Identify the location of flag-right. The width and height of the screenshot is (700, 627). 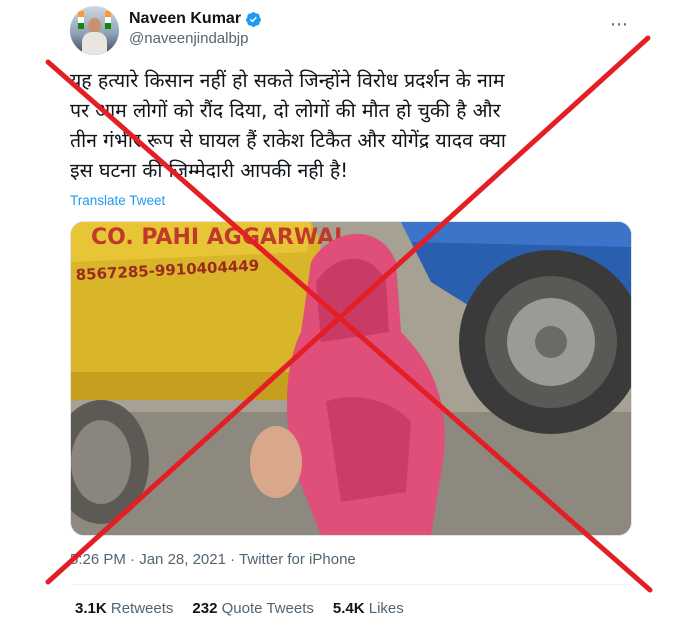
(108, 20).